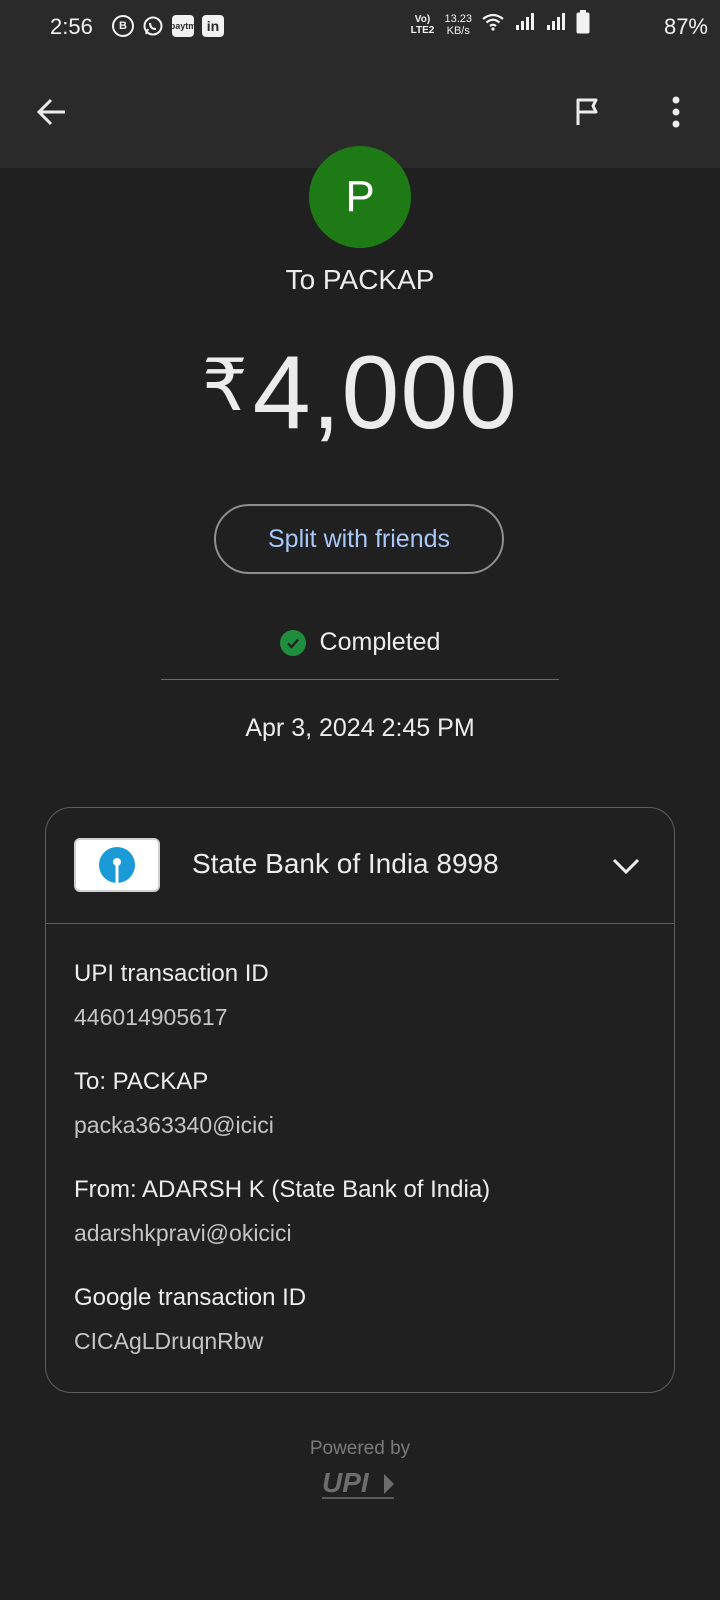  Describe the element at coordinates (360, 679) in the screenshot. I see `divider` at that location.